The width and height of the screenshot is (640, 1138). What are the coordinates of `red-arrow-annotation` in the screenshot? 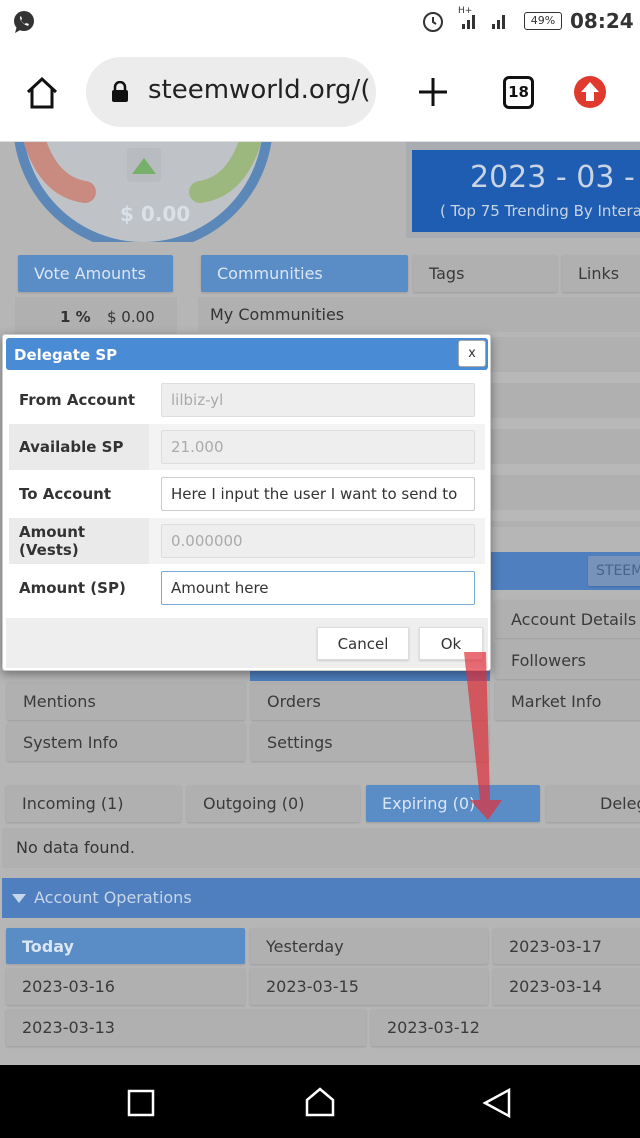 It's located at (483, 736).